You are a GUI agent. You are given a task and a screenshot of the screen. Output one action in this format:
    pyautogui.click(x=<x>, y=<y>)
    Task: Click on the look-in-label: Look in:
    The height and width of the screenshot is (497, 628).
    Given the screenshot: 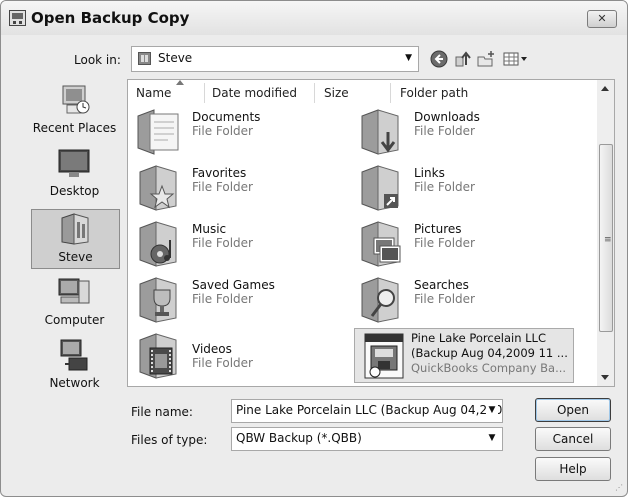 What is the action you would take?
    pyautogui.click(x=97, y=60)
    